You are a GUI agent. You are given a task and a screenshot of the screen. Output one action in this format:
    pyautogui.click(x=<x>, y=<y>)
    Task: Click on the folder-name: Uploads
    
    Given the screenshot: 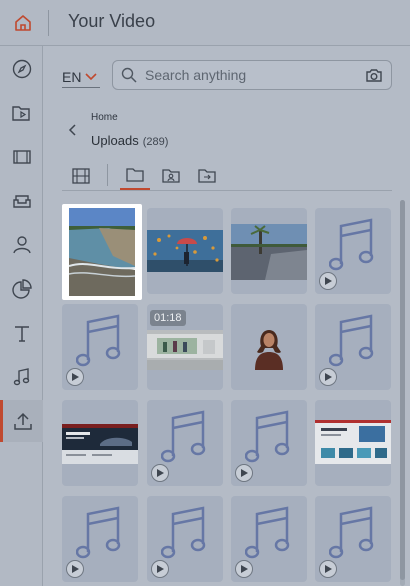 What is the action you would take?
    pyautogui.click(x=115, y=140)
    